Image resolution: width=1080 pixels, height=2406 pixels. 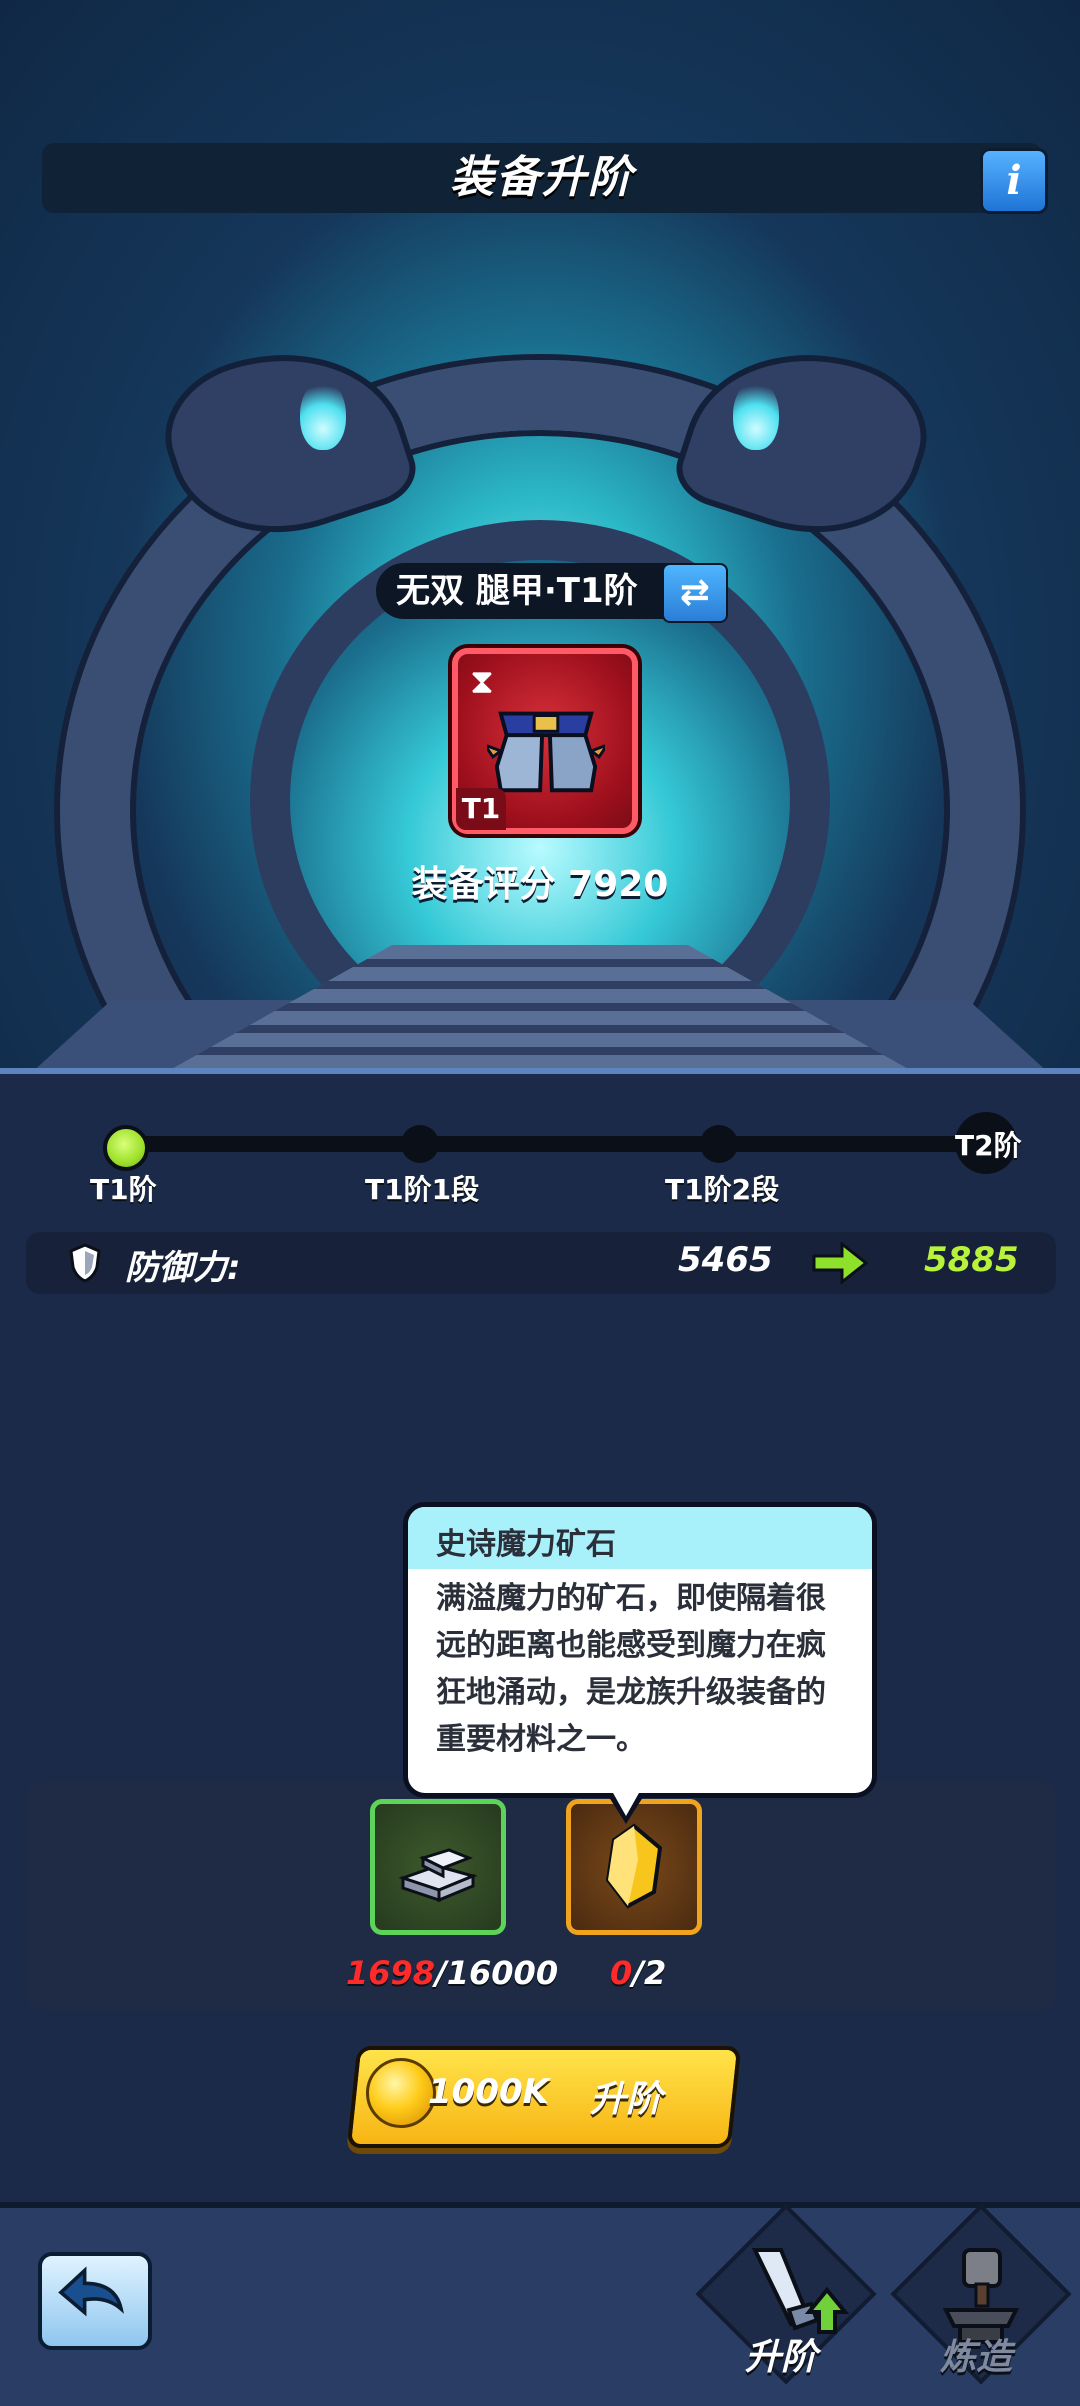 I want to click on material-need: /2, so click(x=649, y=1973).